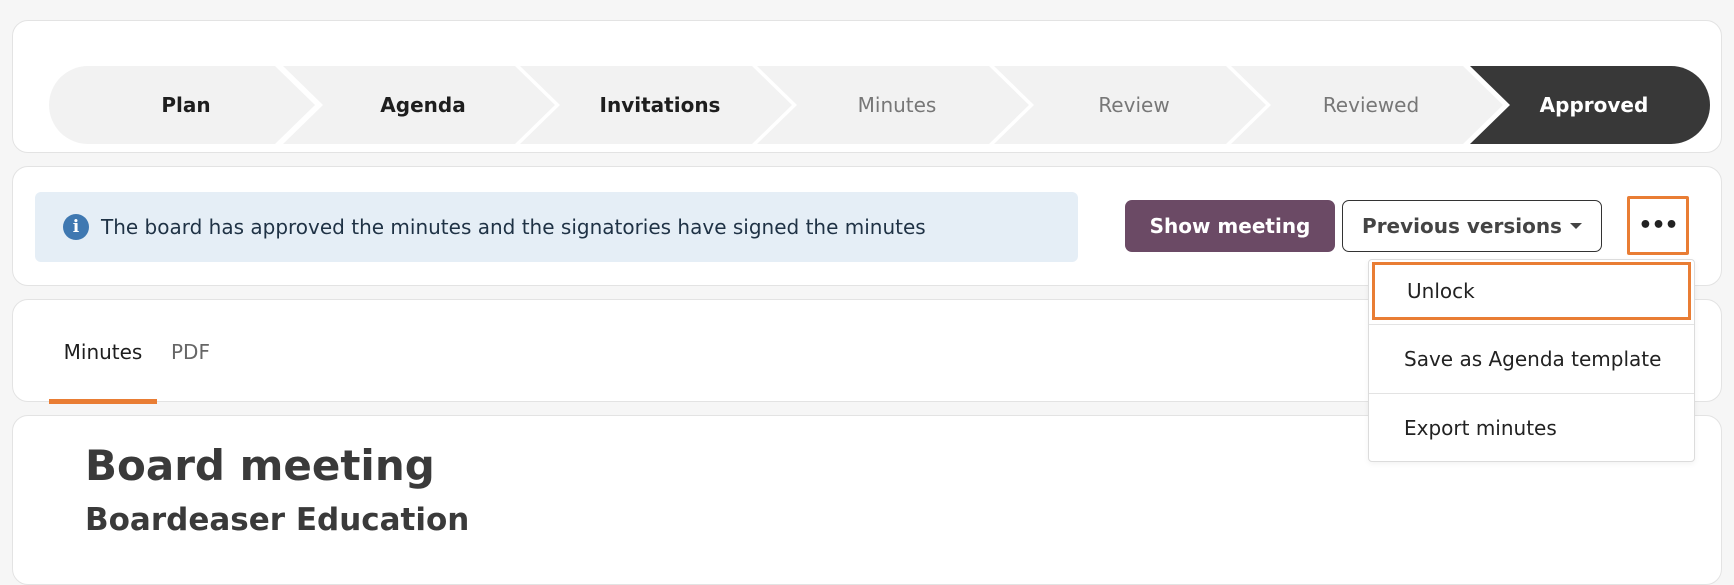  I want to click on previous-versions-label: Previous versions, so click(1462, 226).